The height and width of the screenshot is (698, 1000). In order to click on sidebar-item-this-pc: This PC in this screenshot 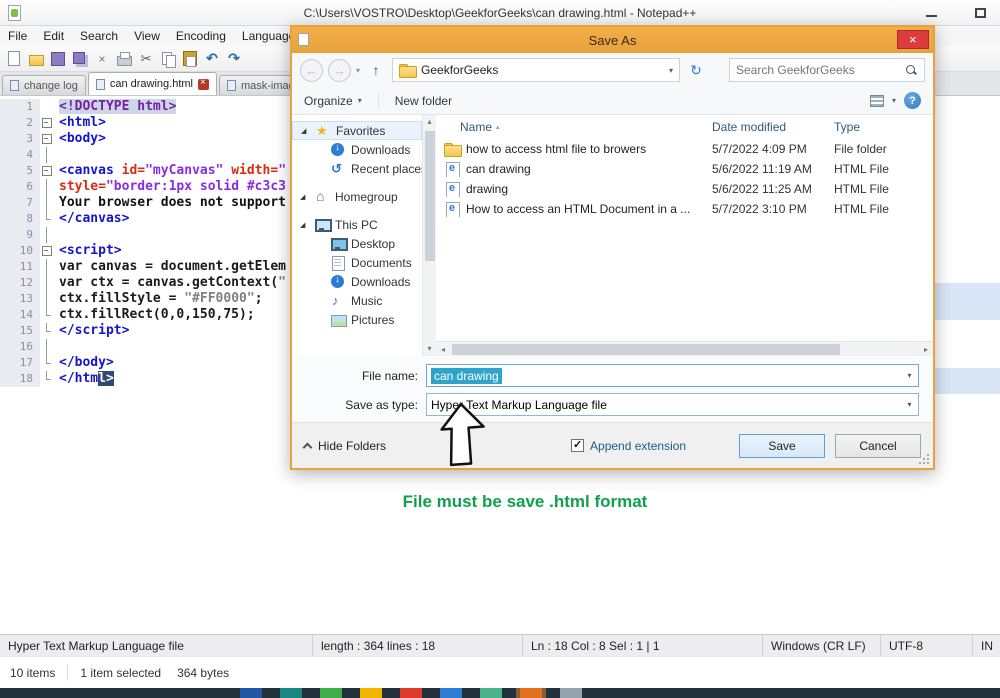, I will do `click(357, 224)`.